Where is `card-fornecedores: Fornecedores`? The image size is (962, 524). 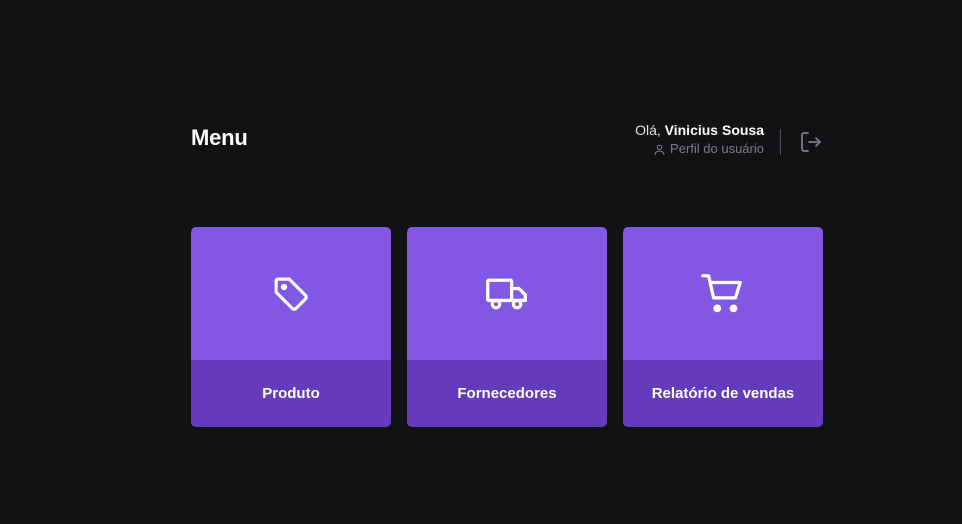 card-fornecedores: Fornecedores is located at coordinates (507, 327).